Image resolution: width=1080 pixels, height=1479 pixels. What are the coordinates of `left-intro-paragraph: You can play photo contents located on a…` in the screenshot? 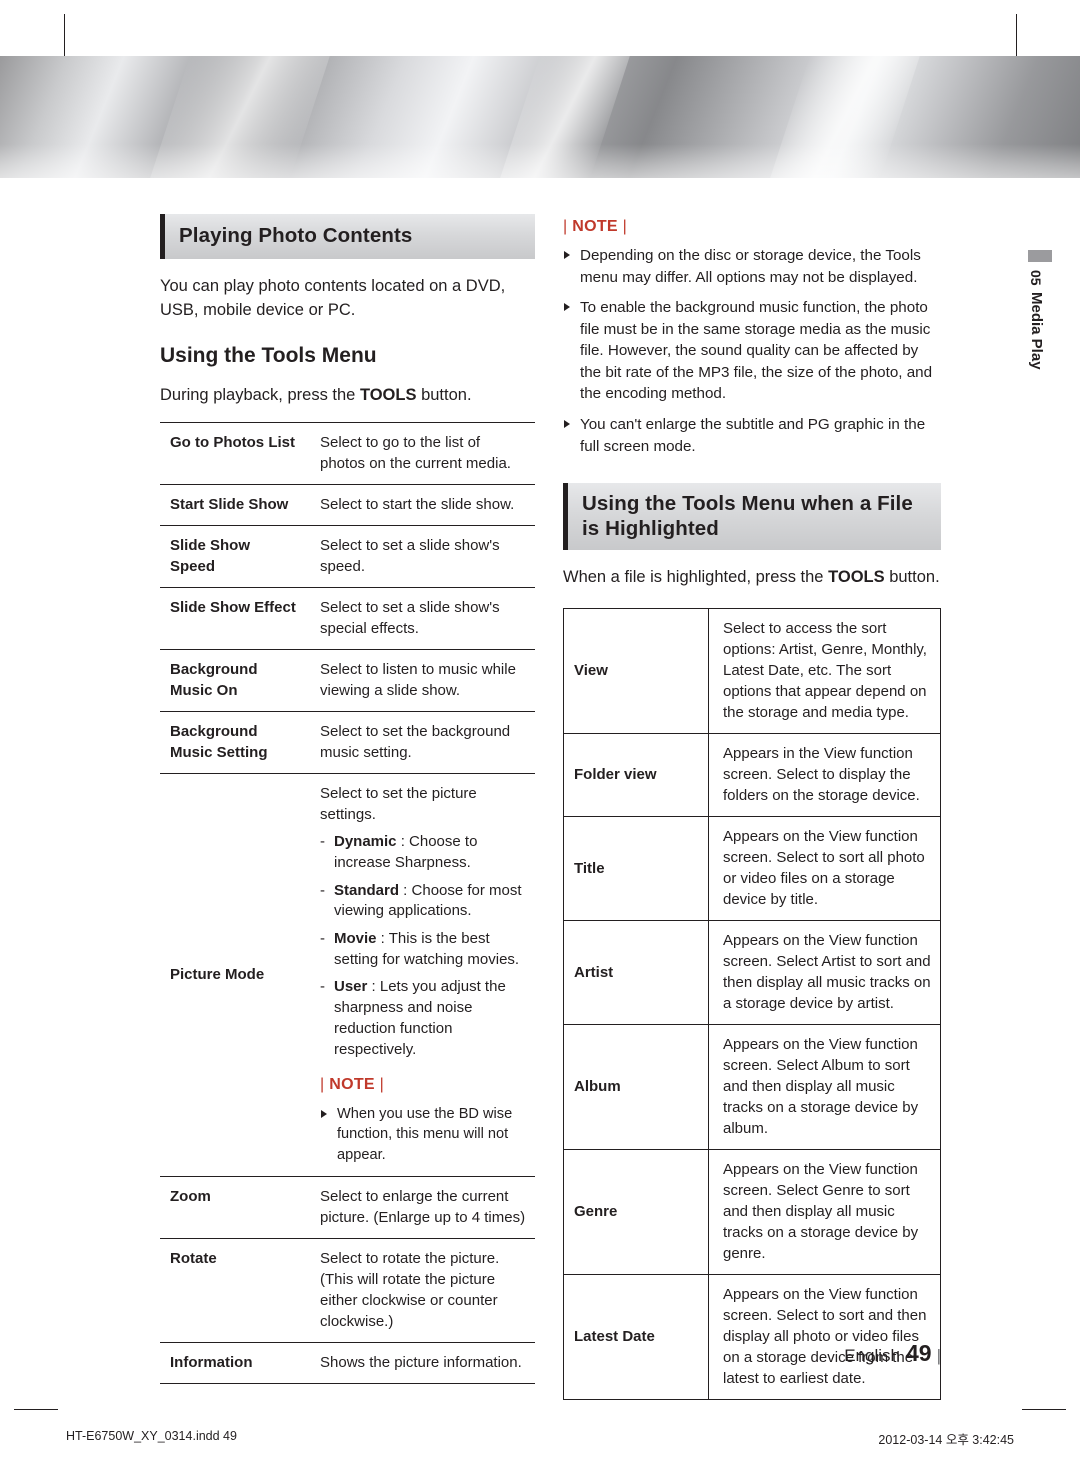 It's located at (333, 297).